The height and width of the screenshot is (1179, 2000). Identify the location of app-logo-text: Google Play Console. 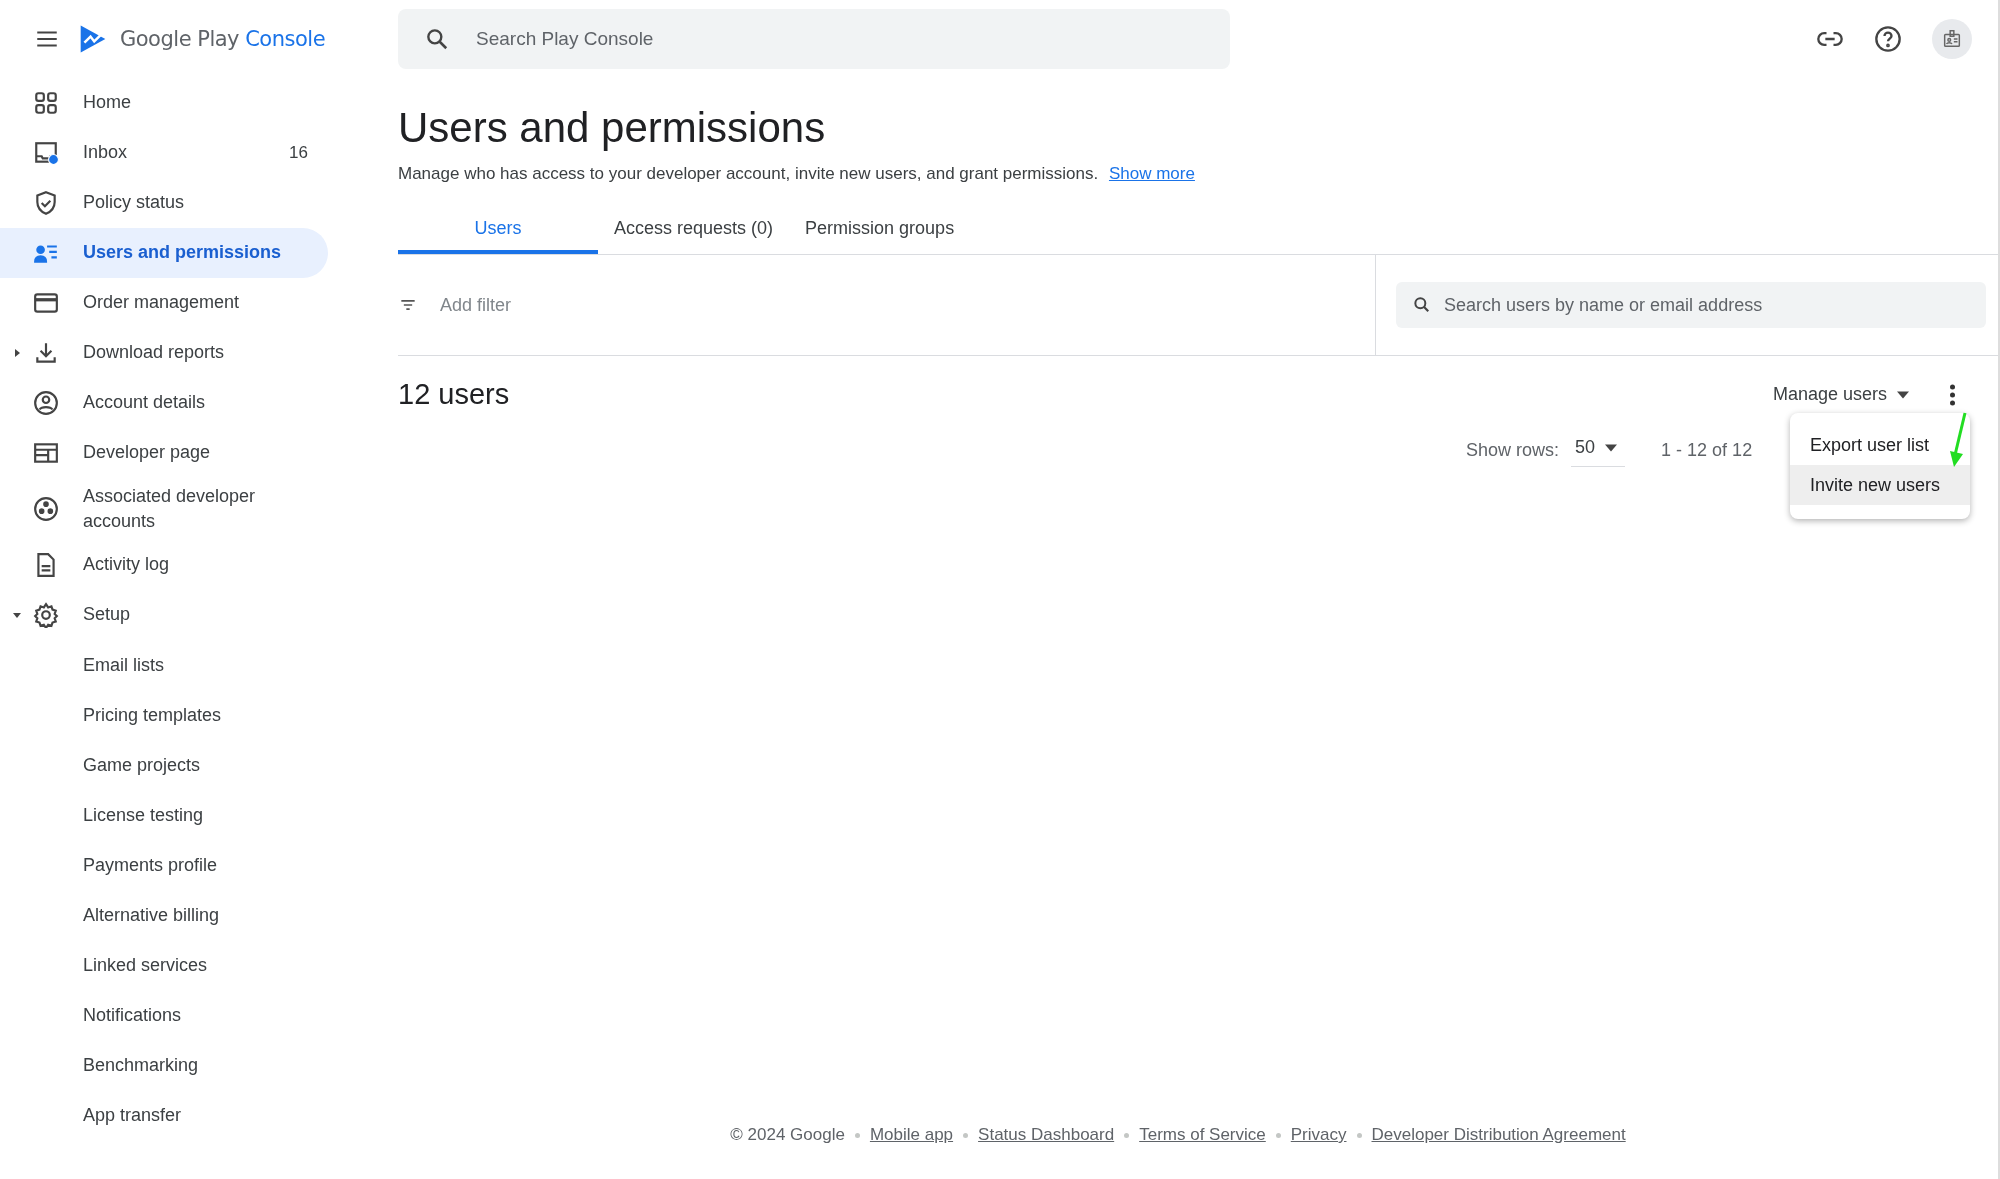
(223, 39).